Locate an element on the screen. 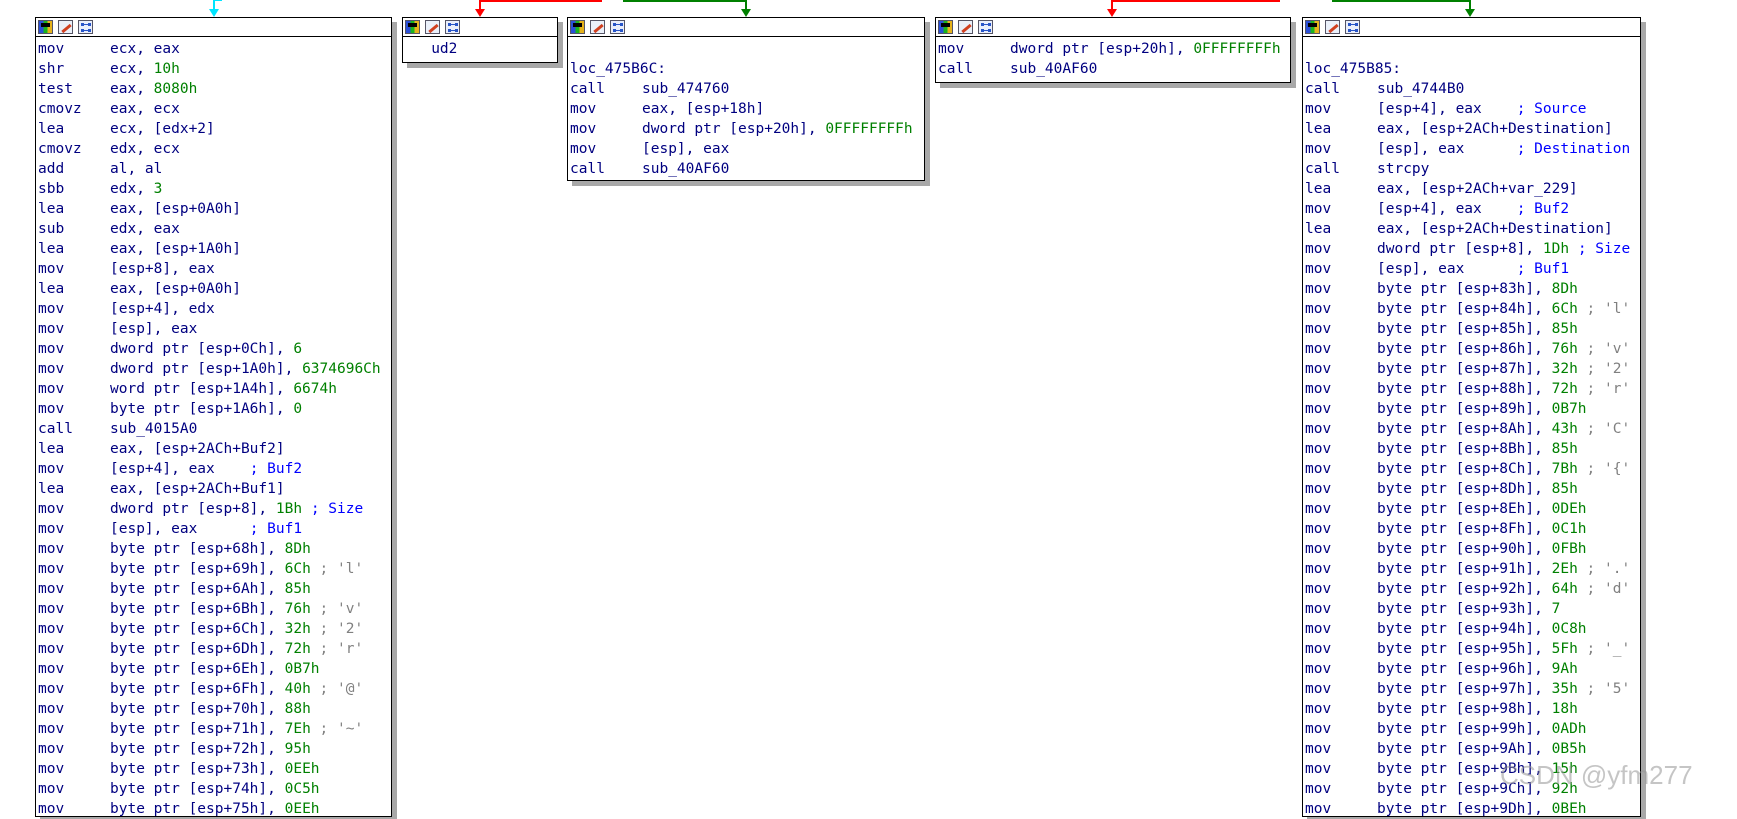  asm-label: loc_475B85: is located at coordinates (1353, 69).